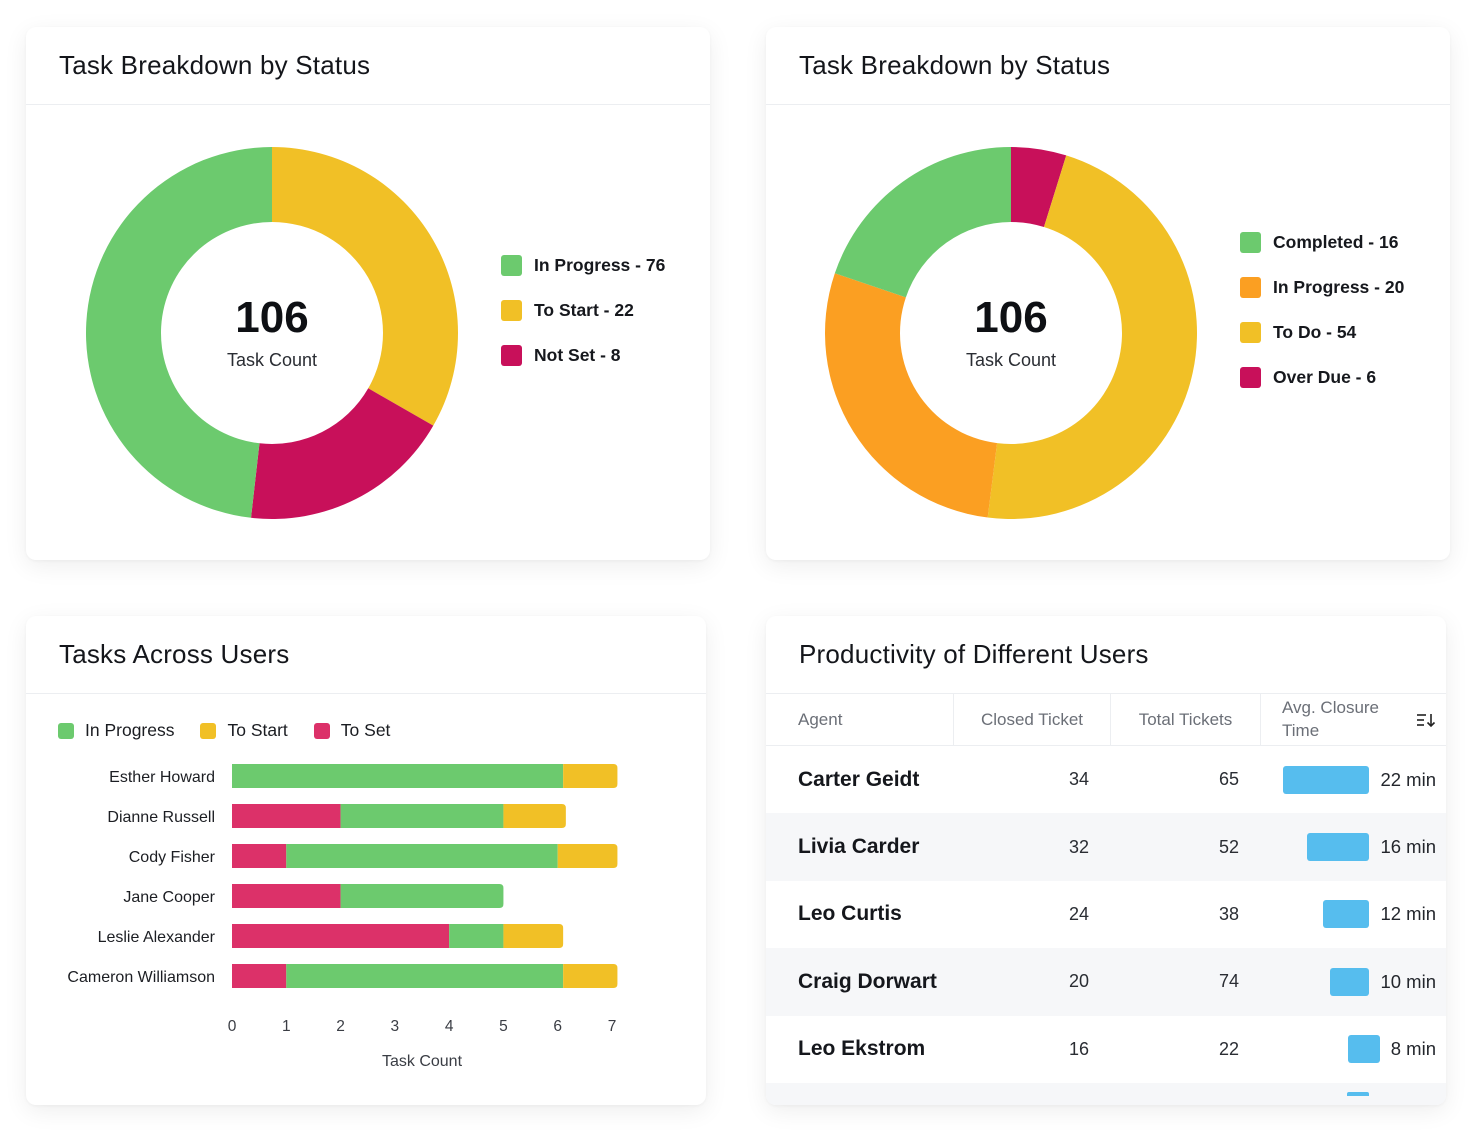 Image resolution: width=1476 pixels, height=1143 pixels. Describe the element at coordinates (1106, 982) in the screenshot. I see `table-row: Craig Dorwart 20 74 10 min` at that location.